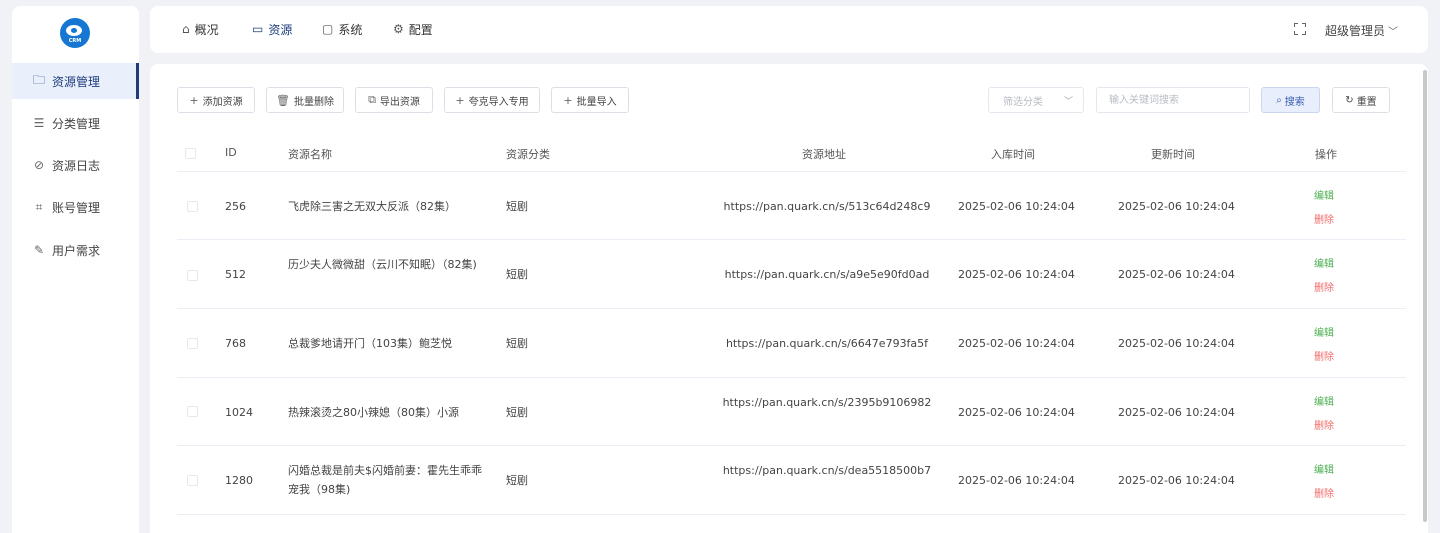 The width and height of the screenshot is (1440, 533). What do you see at coordinates (190, 153) in the screenshot?
I see `select-all-checkbox` at bounding box center [190, 153].